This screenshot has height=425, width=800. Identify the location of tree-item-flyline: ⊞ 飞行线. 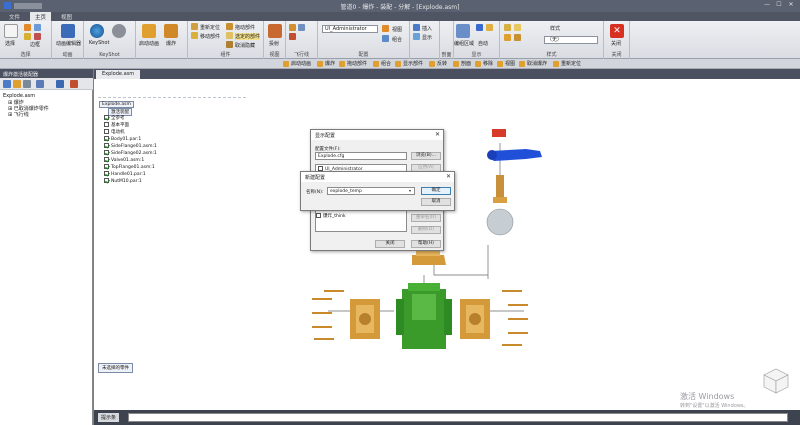
(18, 114).